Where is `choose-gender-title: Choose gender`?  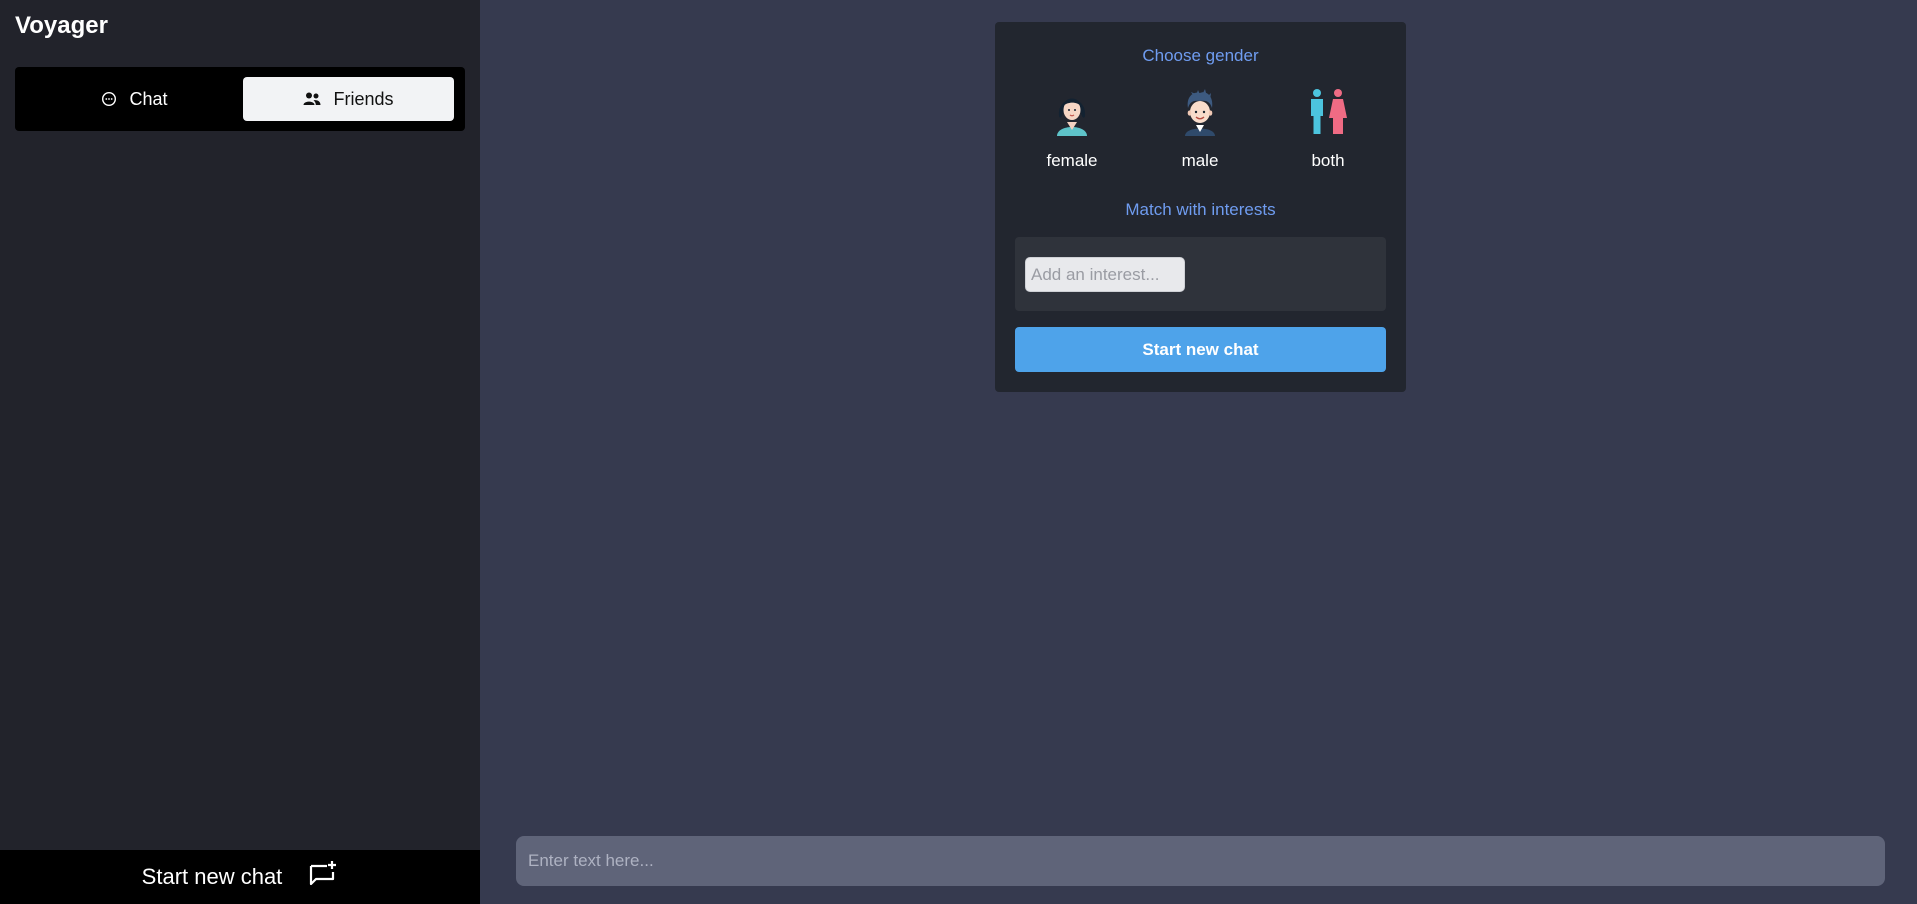 choose-gender-title: Choose gender is located at coordinates (1200, 55).